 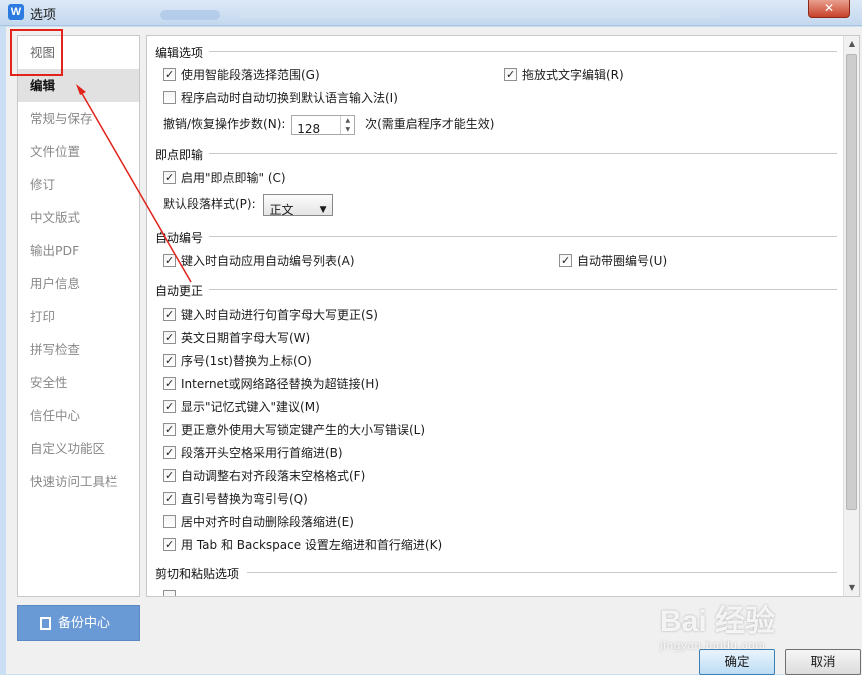 I want to click on autocorrect-item: 显示"记忆式键入"建议(M), so click(x=241, y=407).